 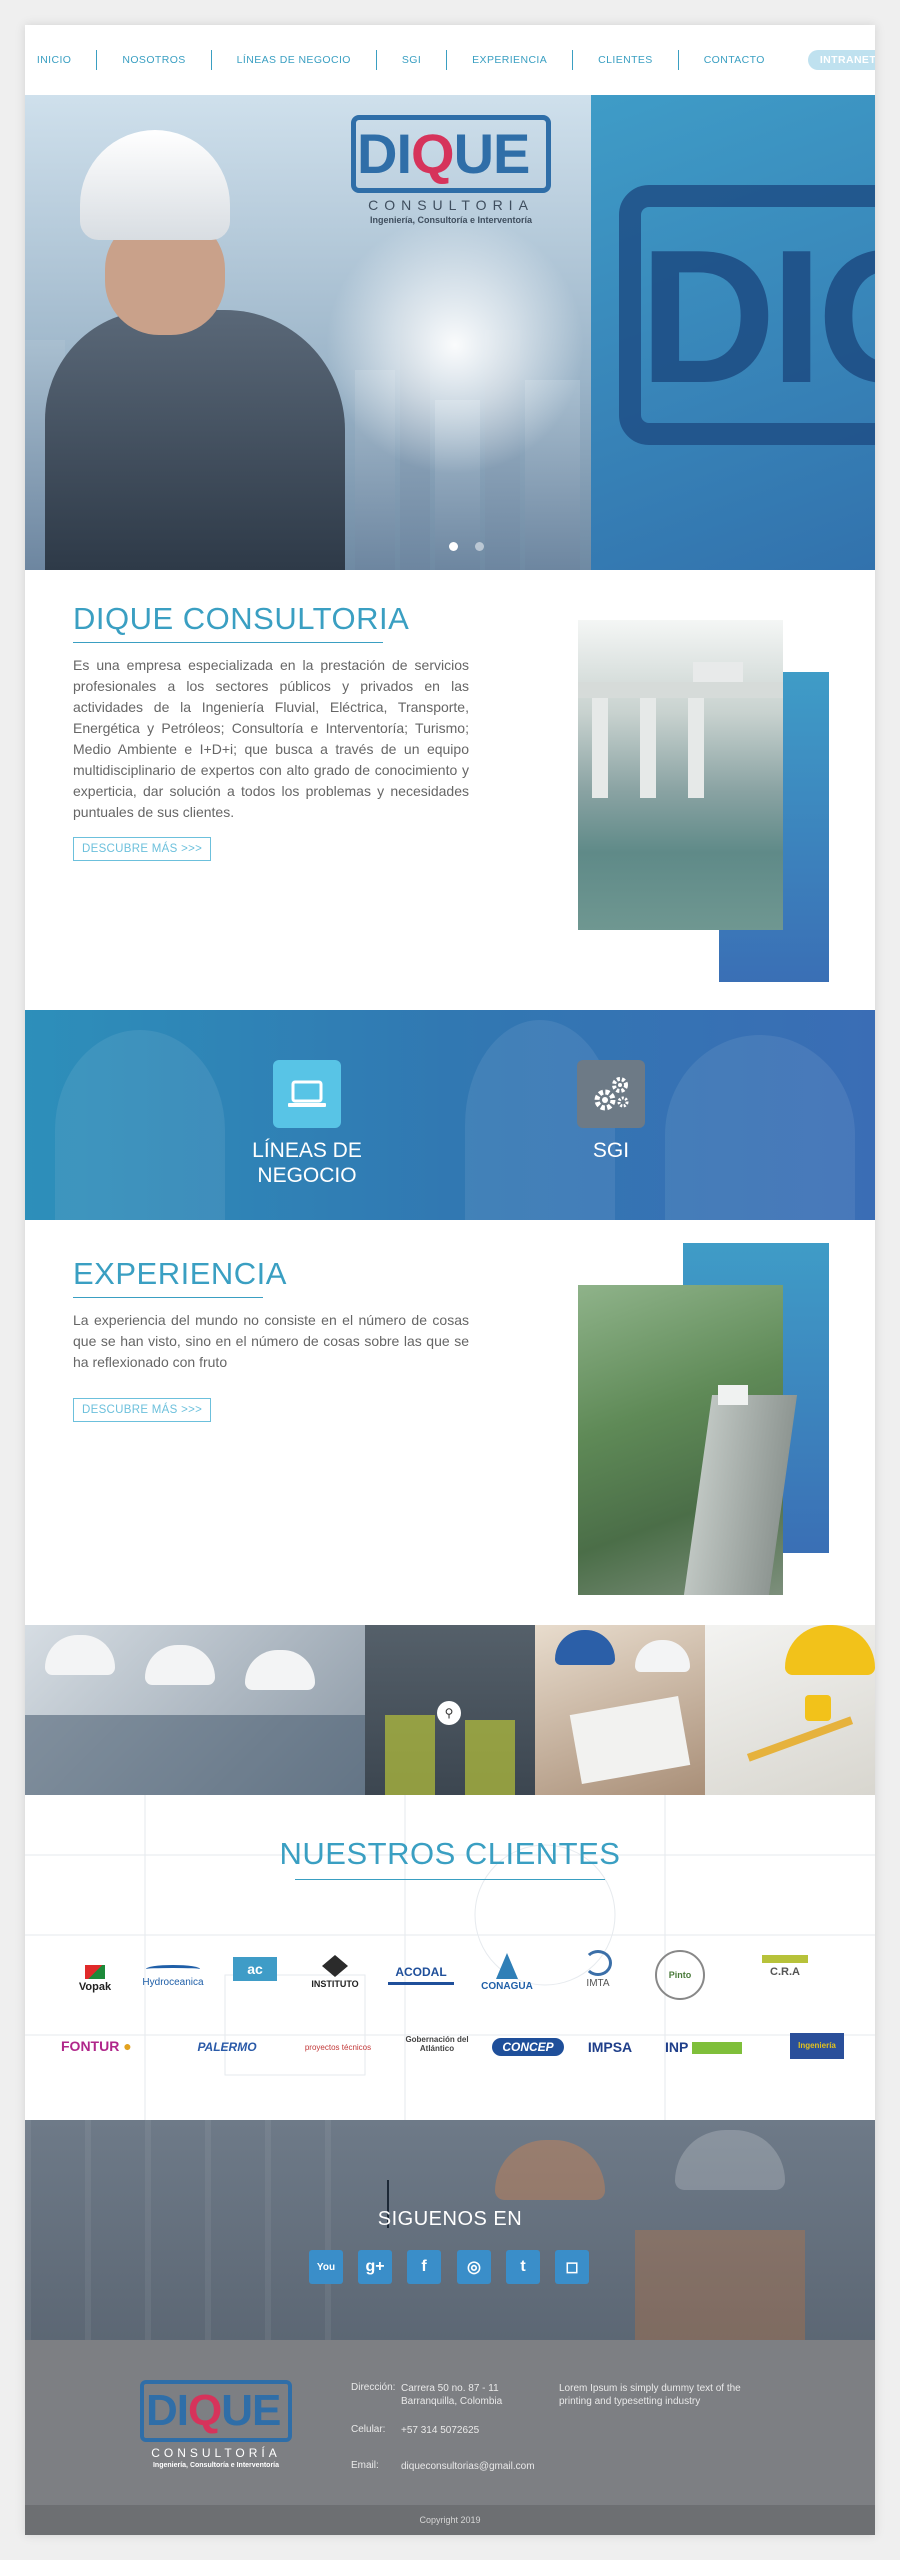 What do you see at coordinates (818, 1708) in the screenshot?
I see `tape-measure` at bounding box center [818, 1708].